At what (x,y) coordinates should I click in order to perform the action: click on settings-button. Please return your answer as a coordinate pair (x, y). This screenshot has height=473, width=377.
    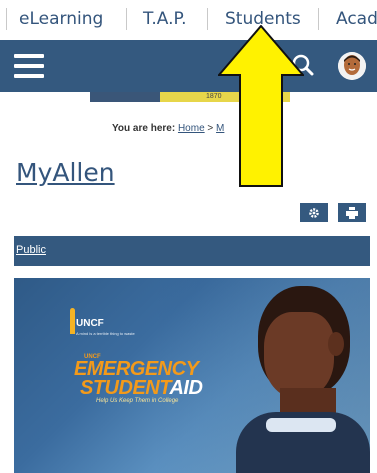
    Looking at the image, I should click on (314, 212).